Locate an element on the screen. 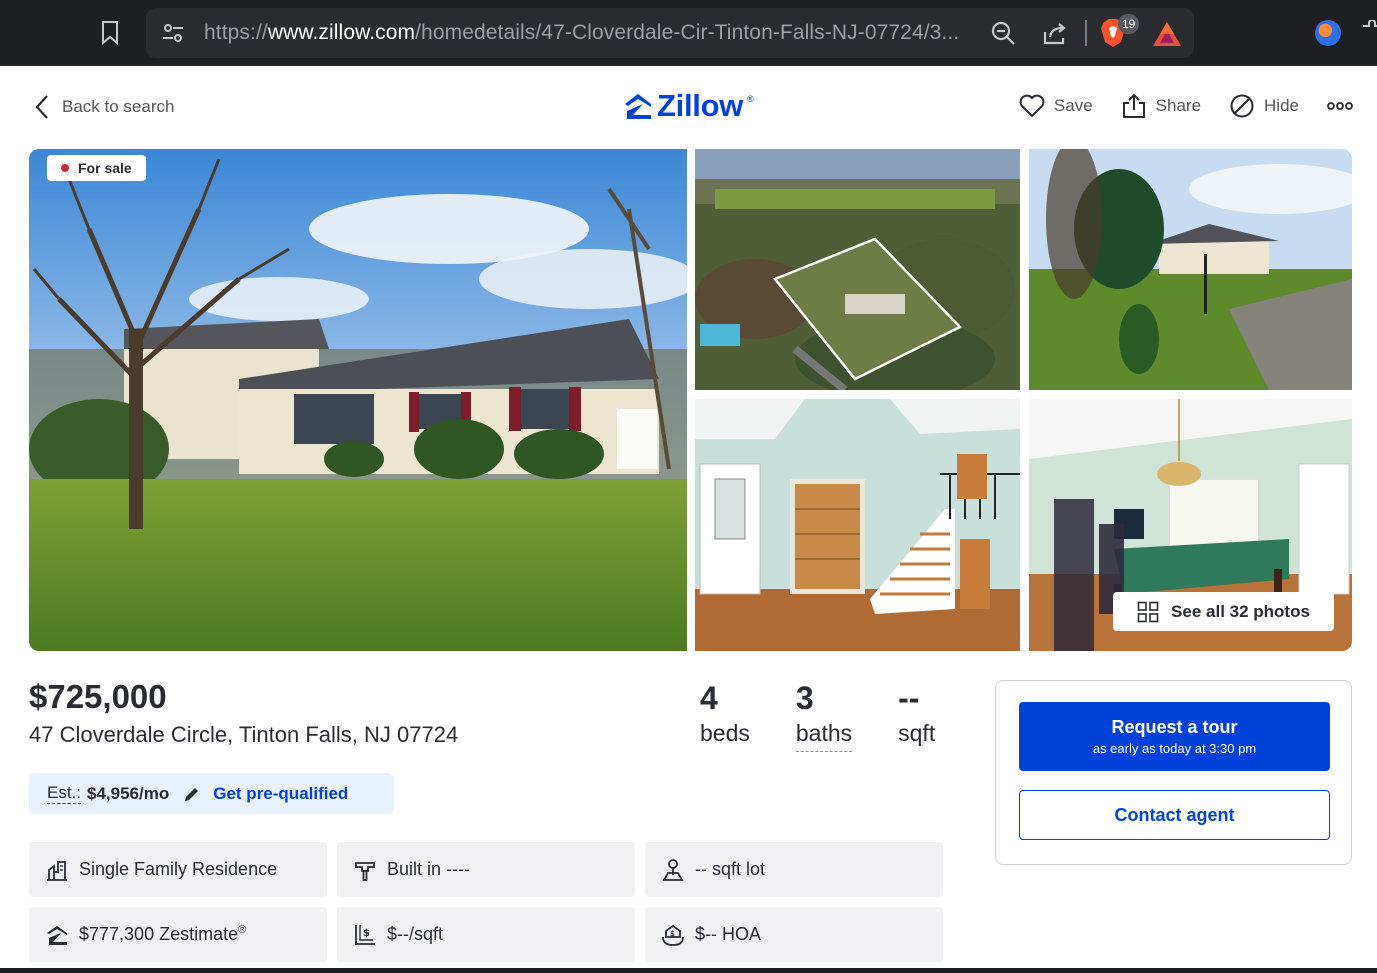 The width and height of the screenshot is (1377, 973). baths-stat: 3 baths is located at coordinates (824, 716).